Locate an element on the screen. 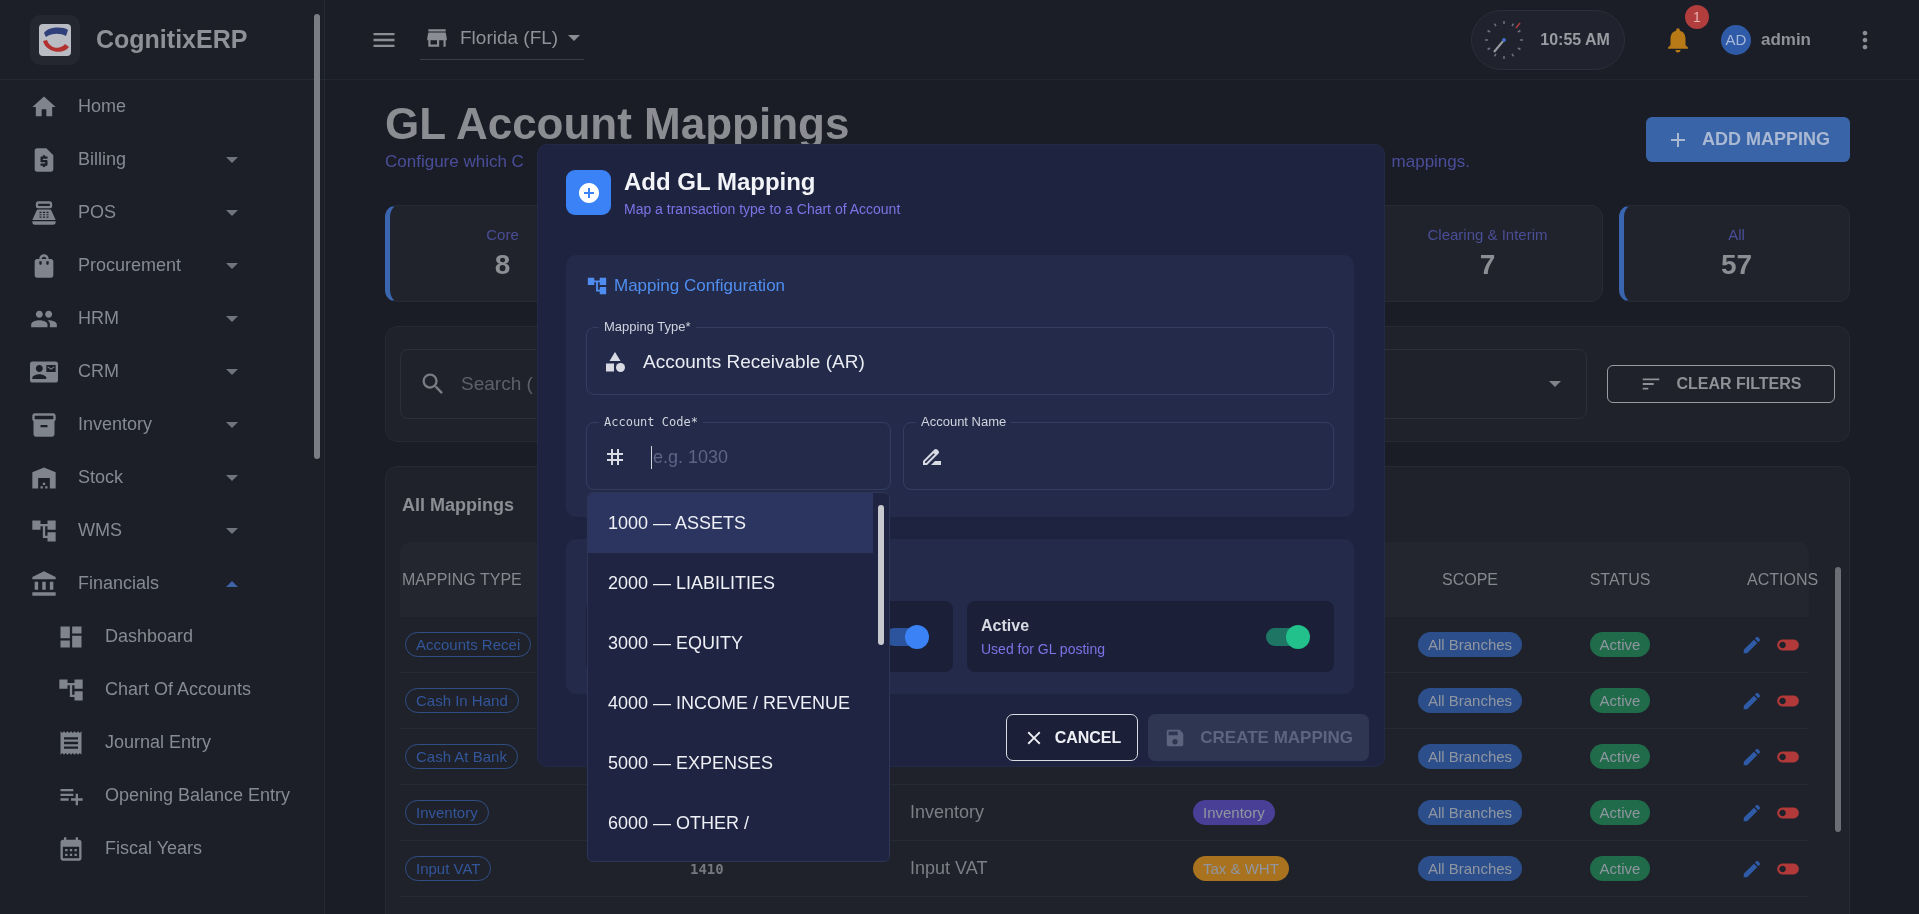 This screenshot has height=914, width=1919. column-header: ACTIONS is located at coordinates (1783, 579).